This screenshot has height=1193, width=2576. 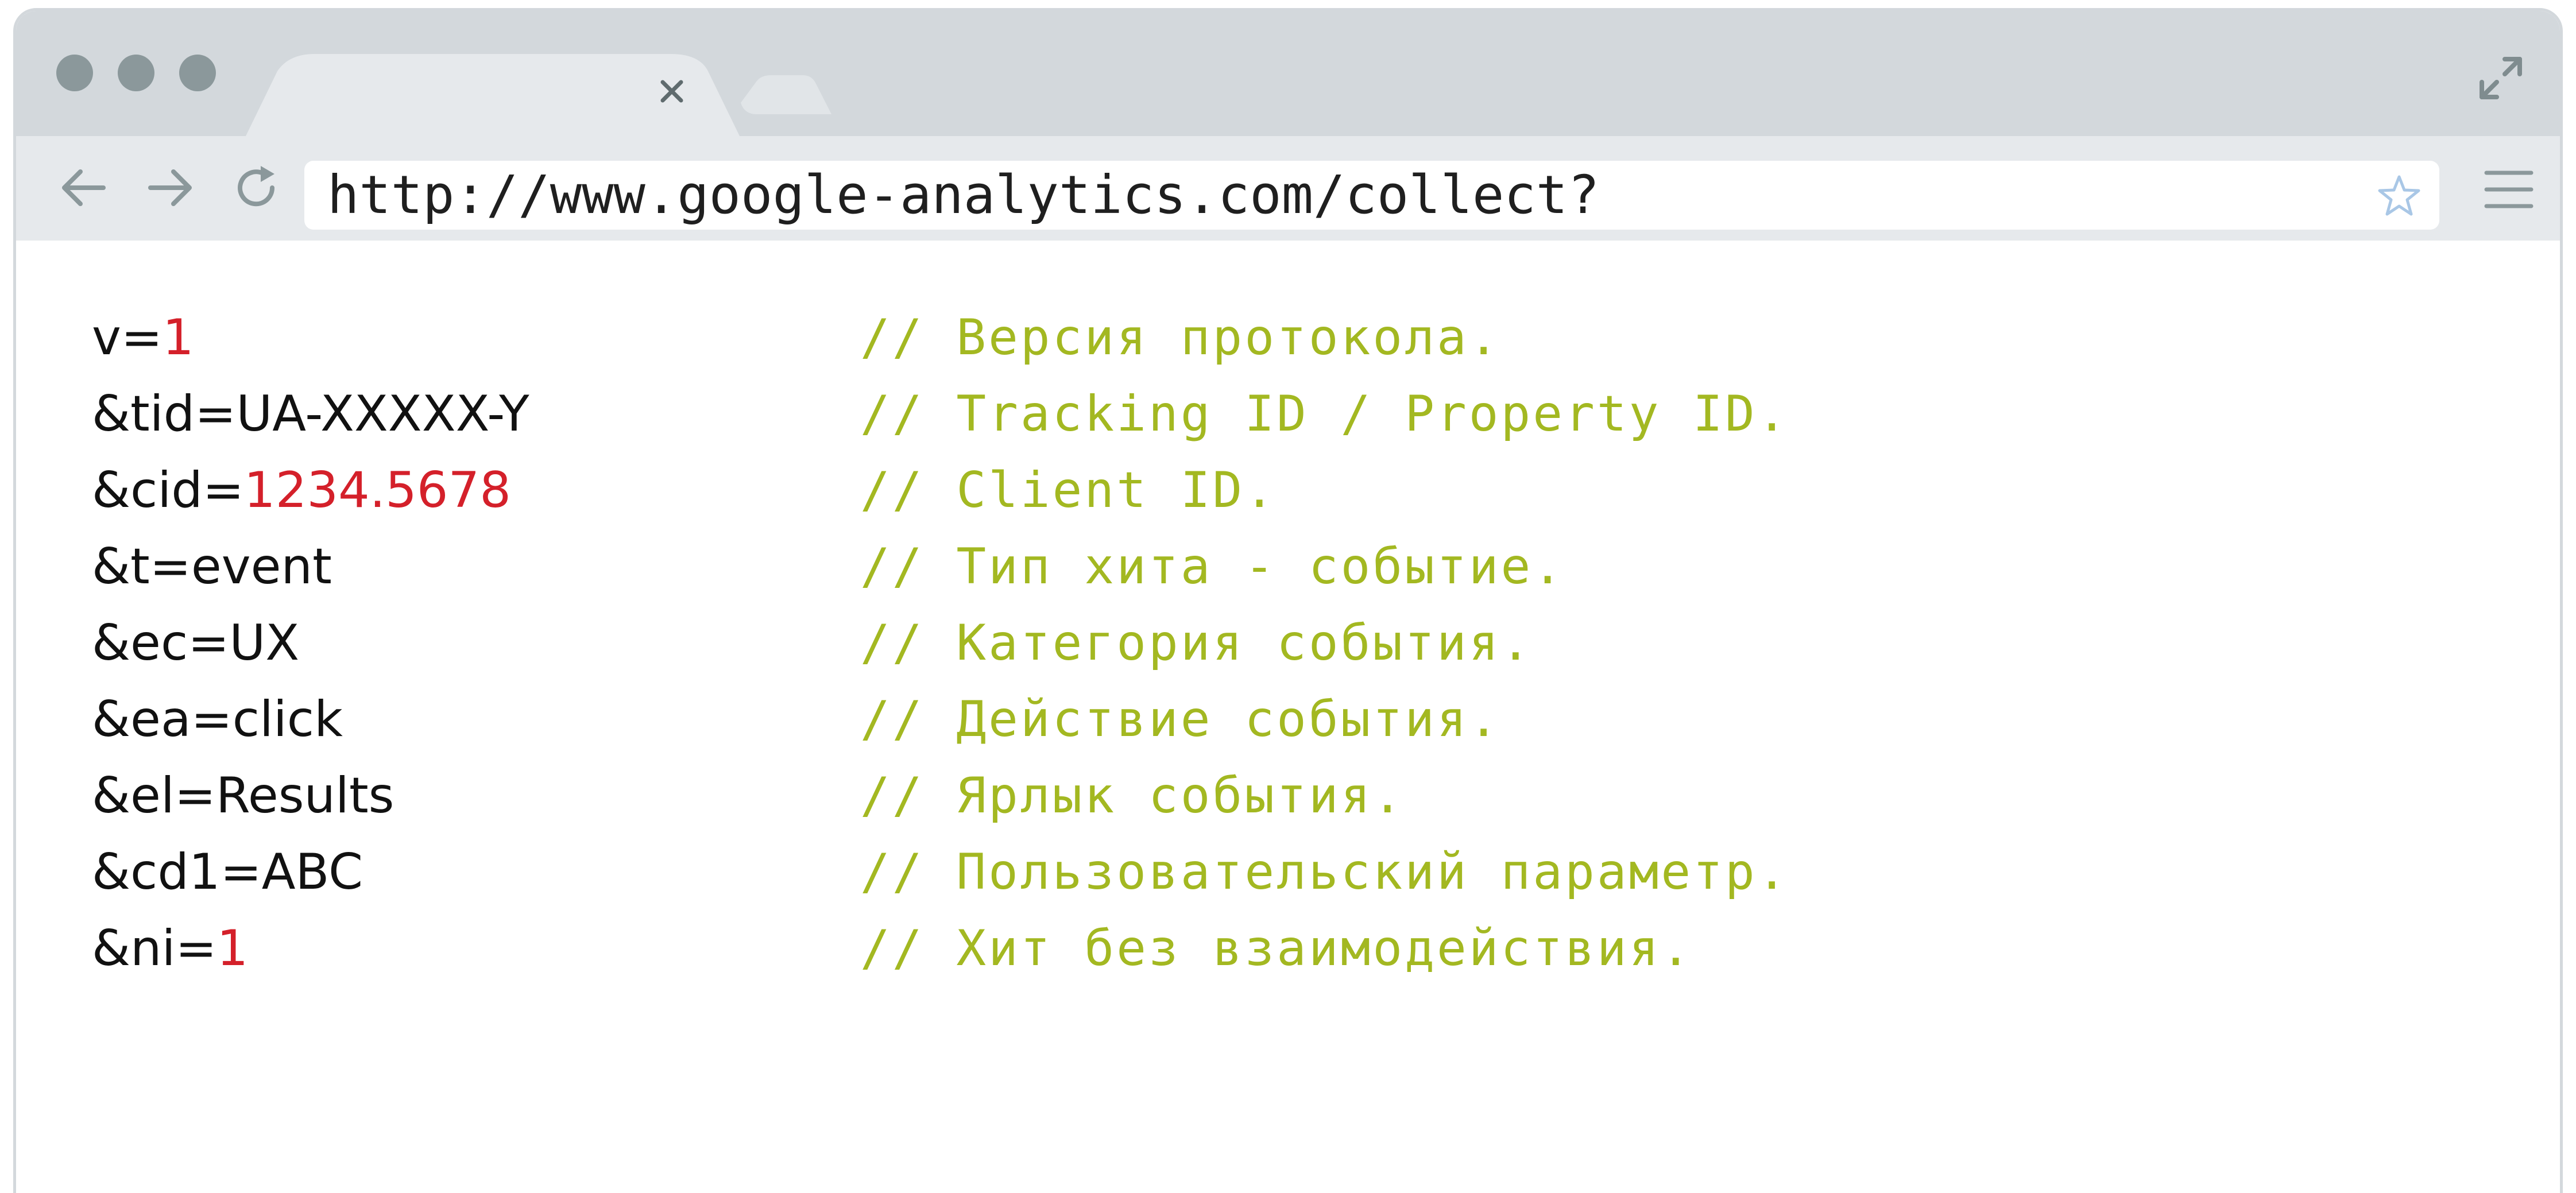 What do you see at coordinates (963, 195) in the screenshot?
I see `address-url: http://www.google-analytics.com/collect?` at bounding box center [963, 195].